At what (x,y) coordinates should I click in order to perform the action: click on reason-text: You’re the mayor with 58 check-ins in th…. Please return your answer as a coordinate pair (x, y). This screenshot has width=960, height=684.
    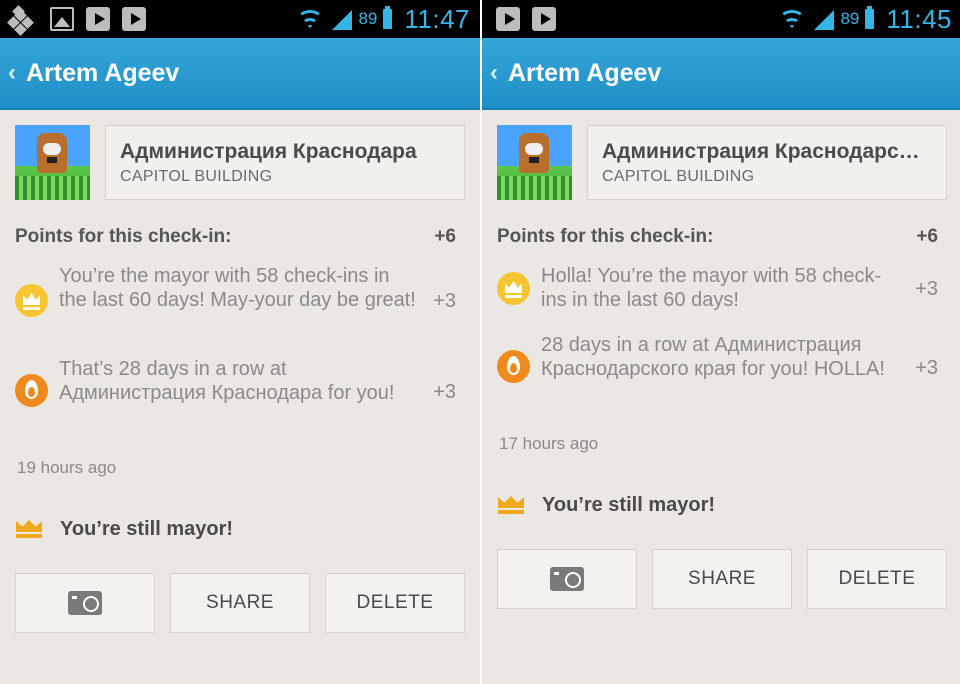
    Looking at the image, I should click on (237, 288).